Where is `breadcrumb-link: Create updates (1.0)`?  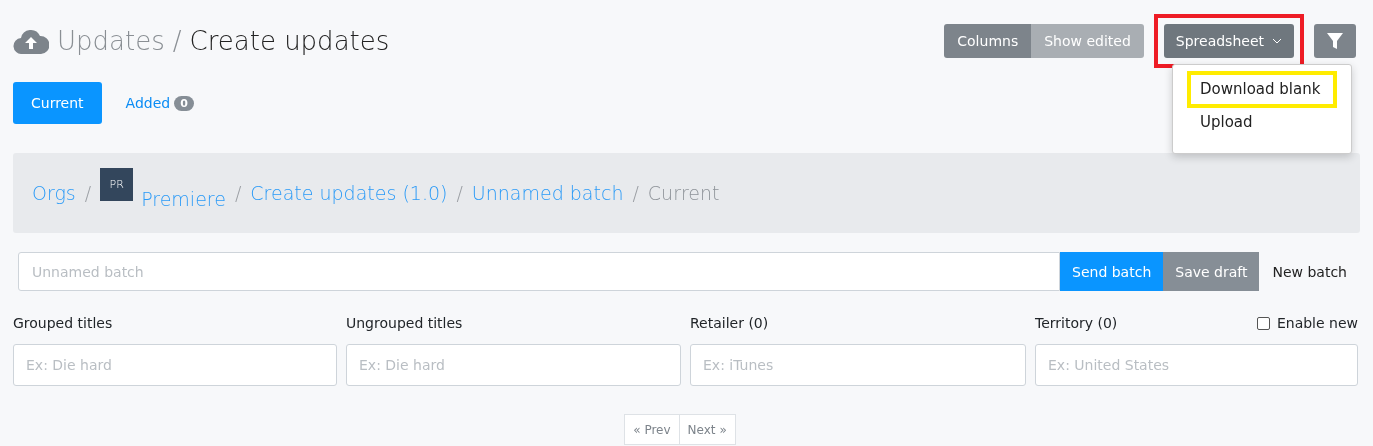
breadcrumb-link: Create updates (1.0) is located at coordinates (349, 193).